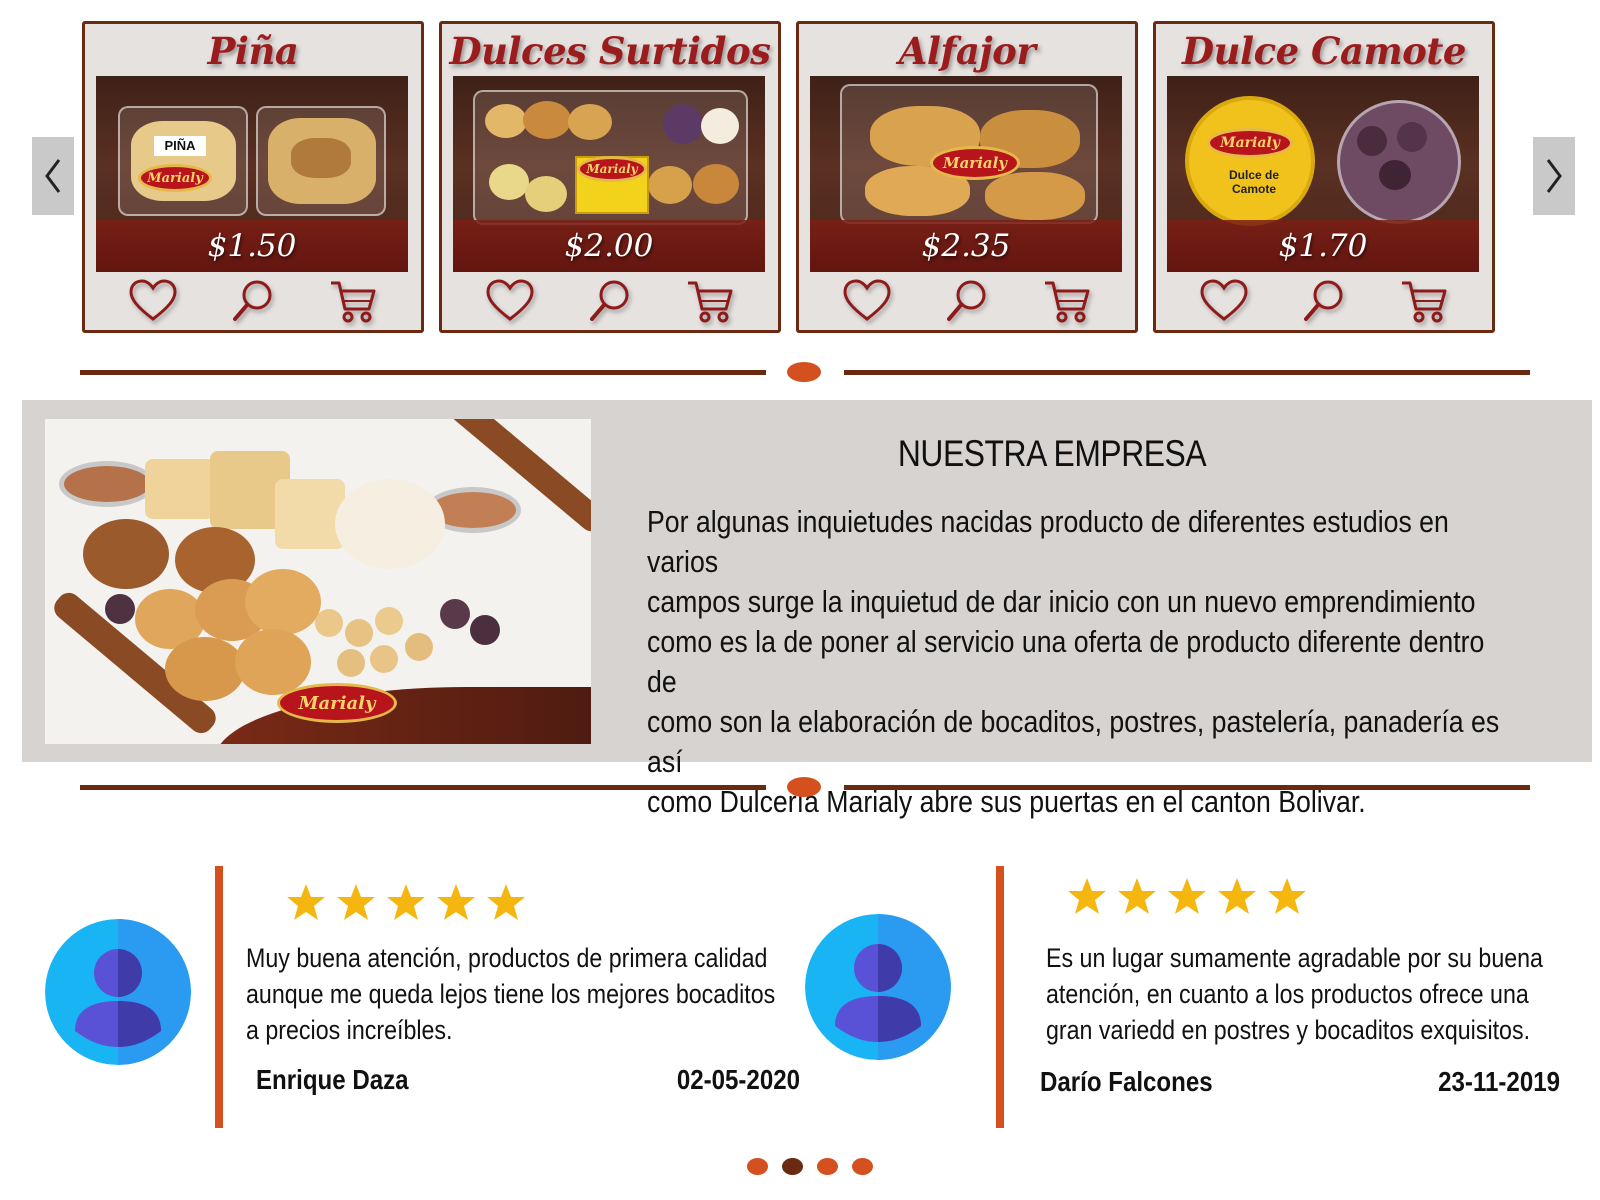 The image size is (1600, 1200). I want to click on product-image: PIÑA Marialy $1.50, so click(252, 174).